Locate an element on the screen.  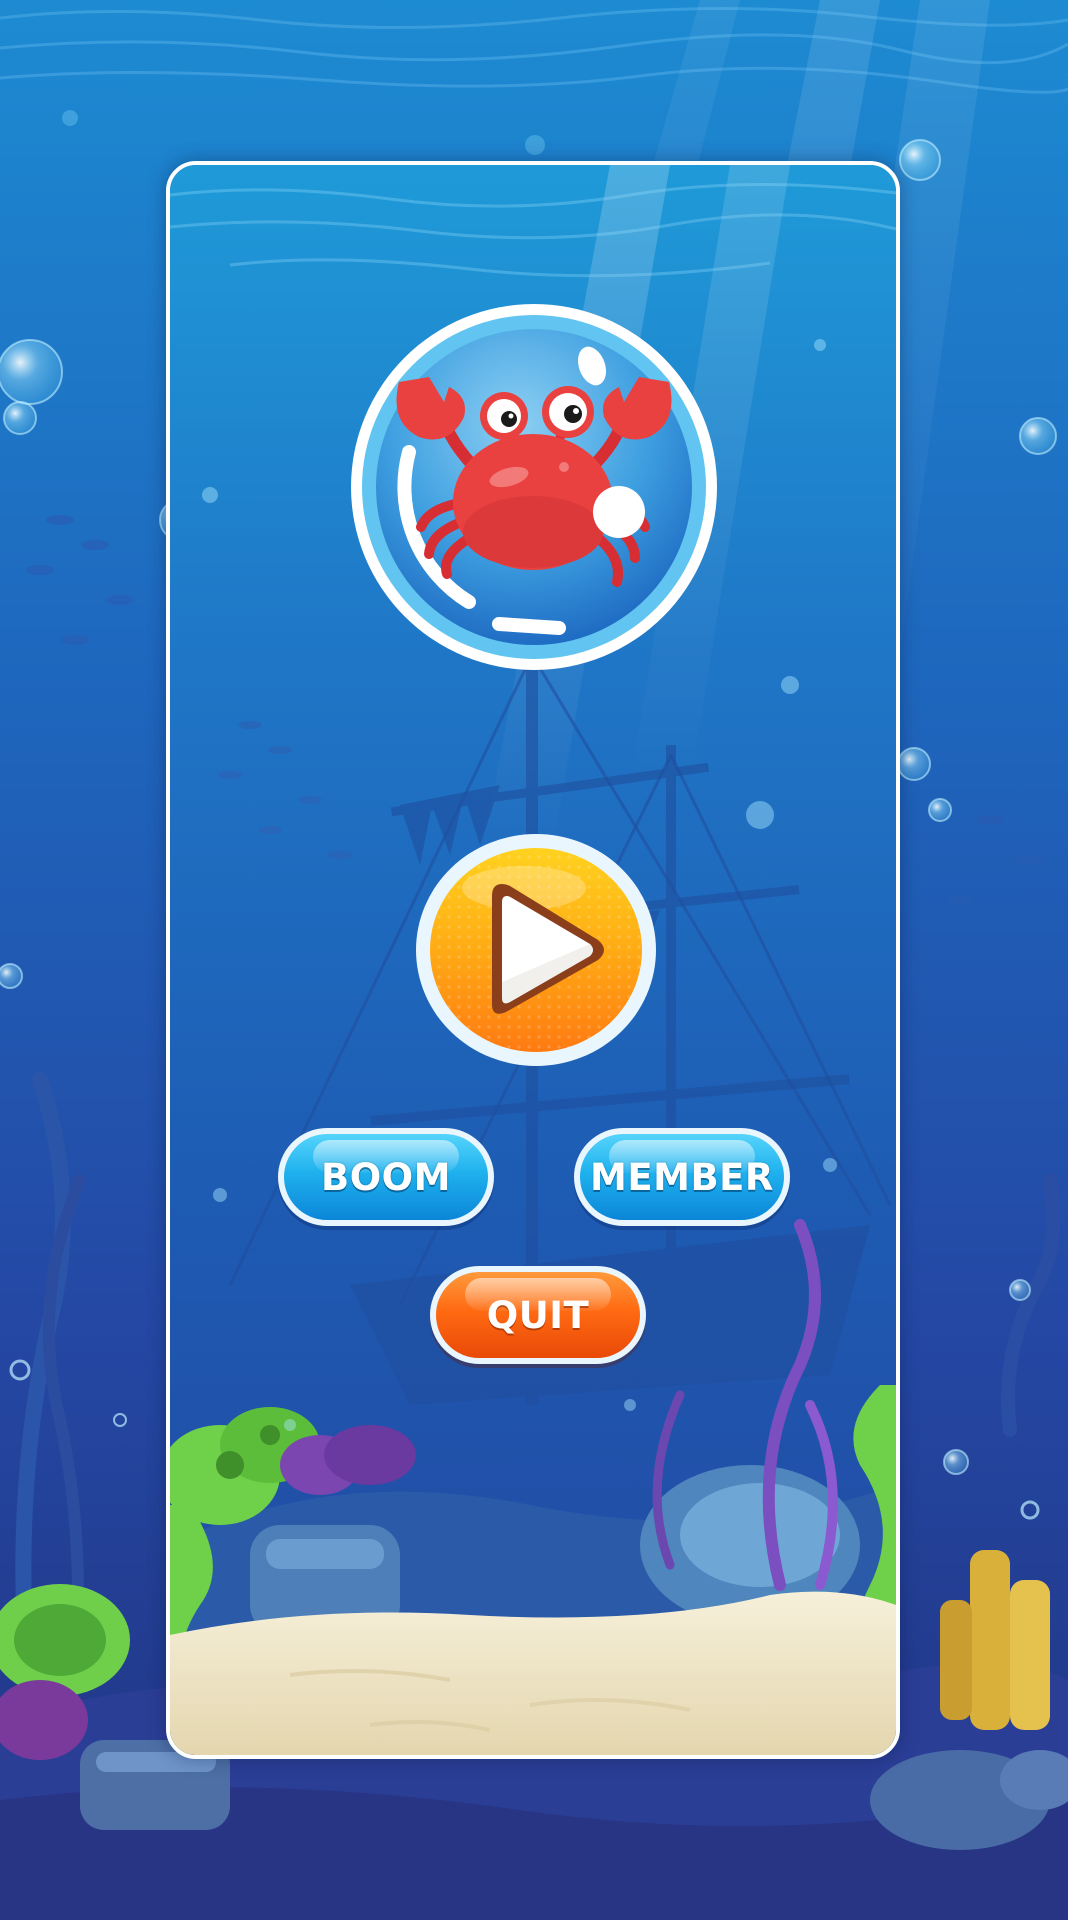
boom-button: BOOM is located at coordinates (386, 1177).